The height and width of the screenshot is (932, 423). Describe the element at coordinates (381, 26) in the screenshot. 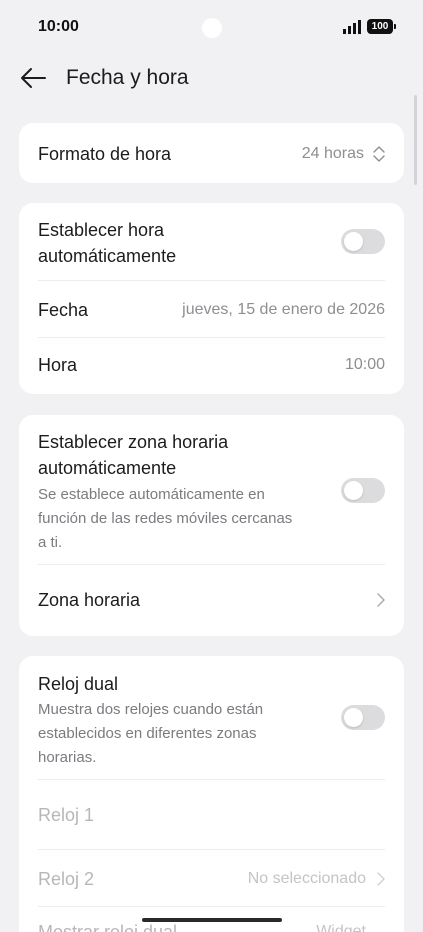

I see `battery-icon: 100` at that location.